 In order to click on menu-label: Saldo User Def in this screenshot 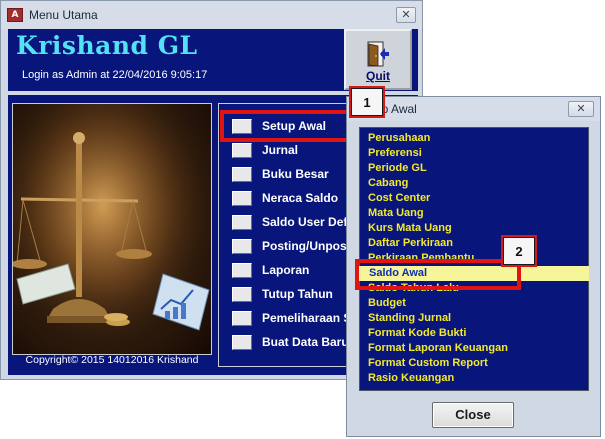, I will do `click(305, 222)`.